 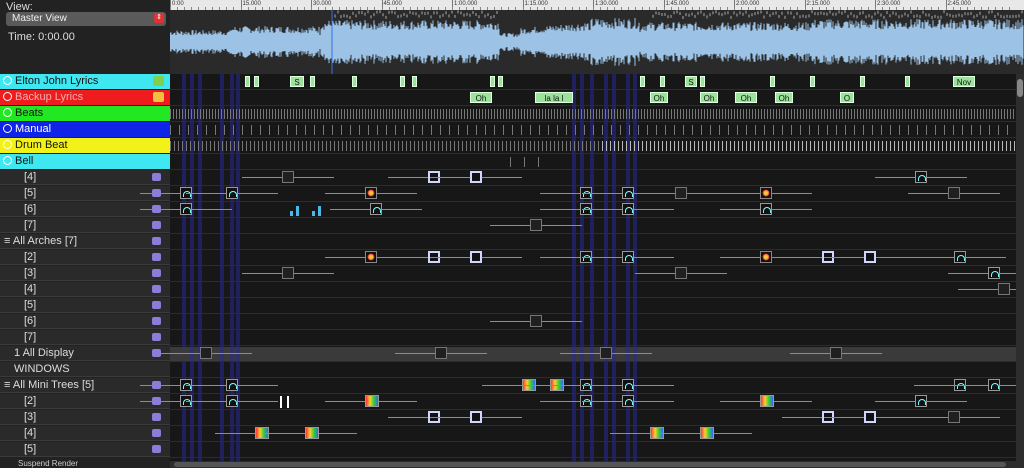 I want to click on horizontal-scrollbar, so click(x=593, y=464).